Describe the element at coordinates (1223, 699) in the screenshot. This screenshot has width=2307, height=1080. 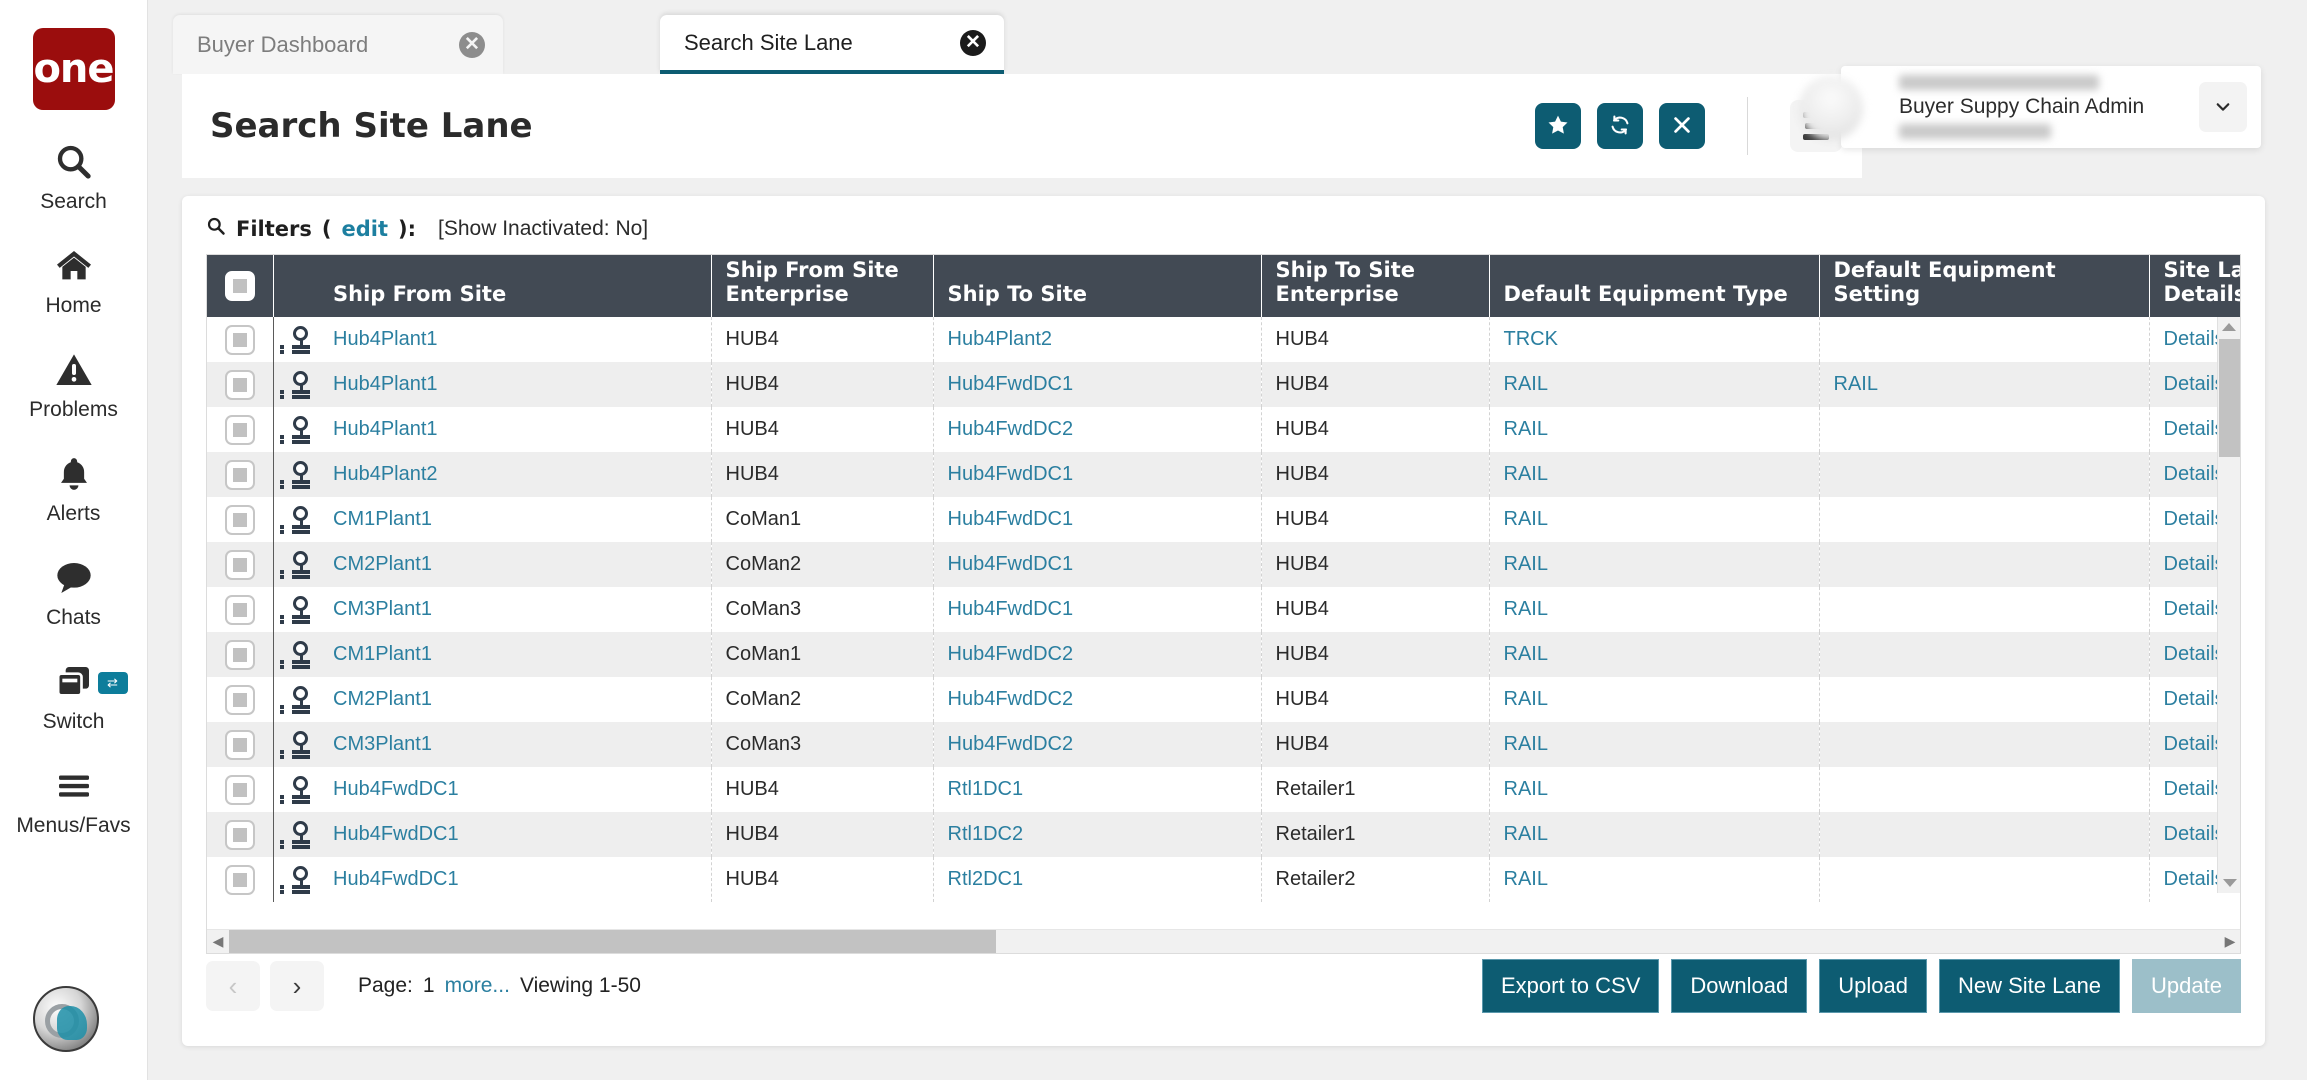
I see `table-row: CM2Plant1 CoMan2 Hub4FwdDC2 HUB4 RAIL Details` at that location.